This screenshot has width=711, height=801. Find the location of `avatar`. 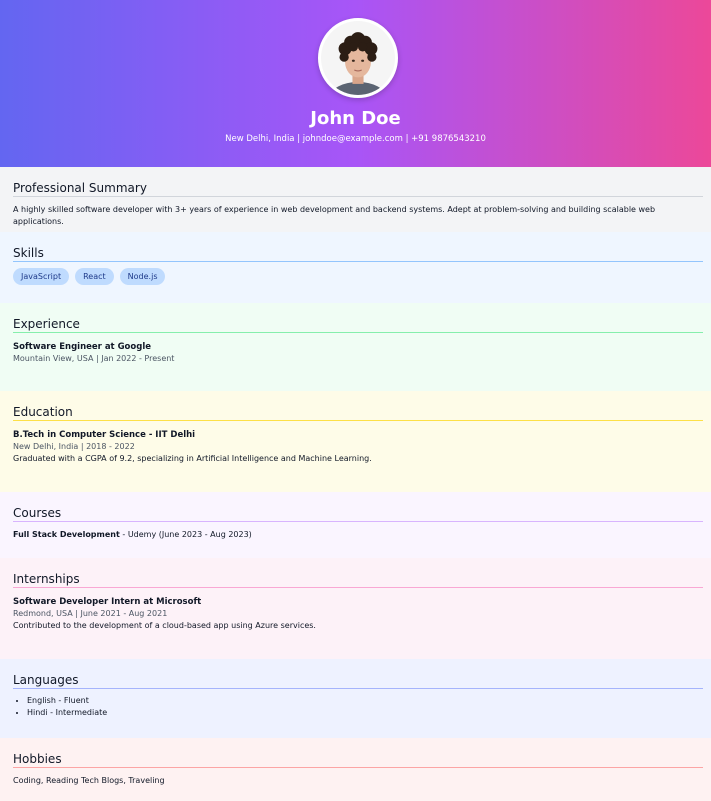

avatar is located at coordinates (358, 58).